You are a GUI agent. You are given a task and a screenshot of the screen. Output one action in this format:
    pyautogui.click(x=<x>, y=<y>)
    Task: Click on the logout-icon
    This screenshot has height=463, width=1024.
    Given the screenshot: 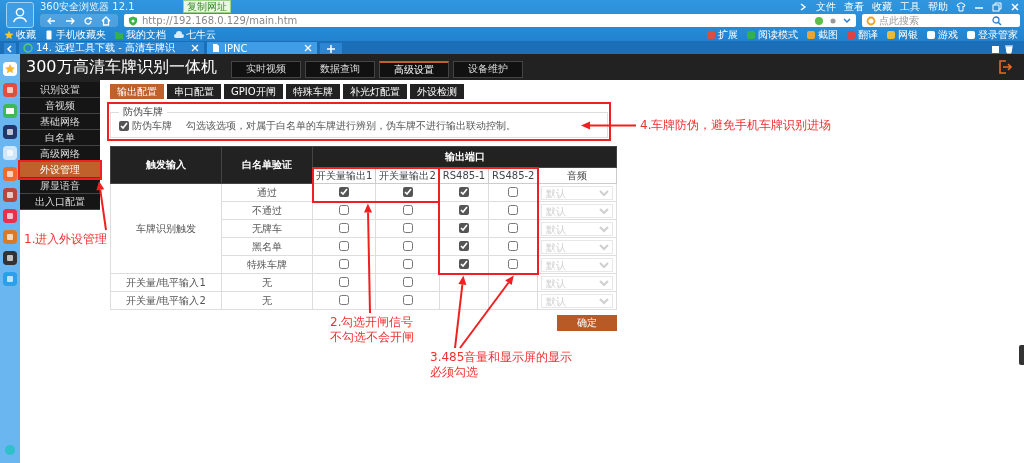 What is the action you would take?
    pyautogui.click(x=1005, y=67)
    